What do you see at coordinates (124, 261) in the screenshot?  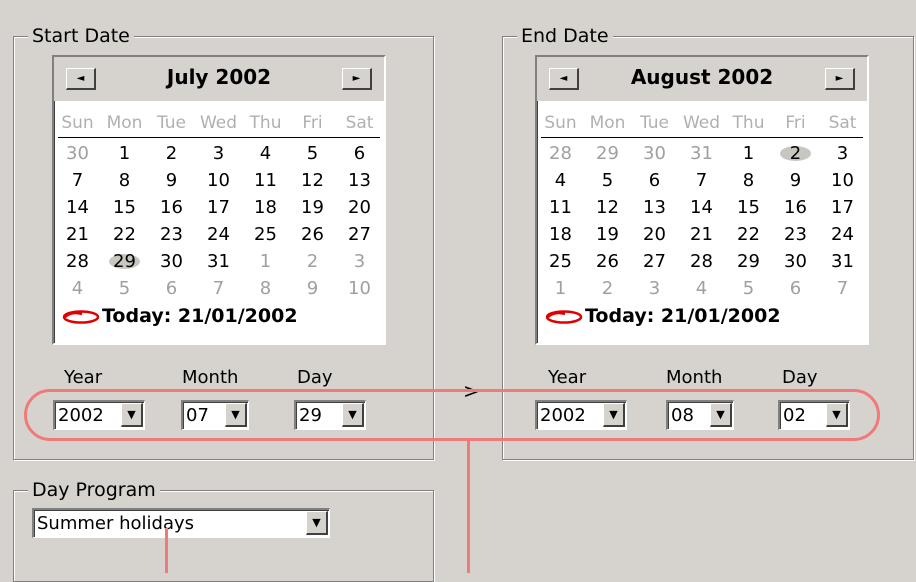 I see `selected-day-cell: 29` at bounding box center [124, 261].